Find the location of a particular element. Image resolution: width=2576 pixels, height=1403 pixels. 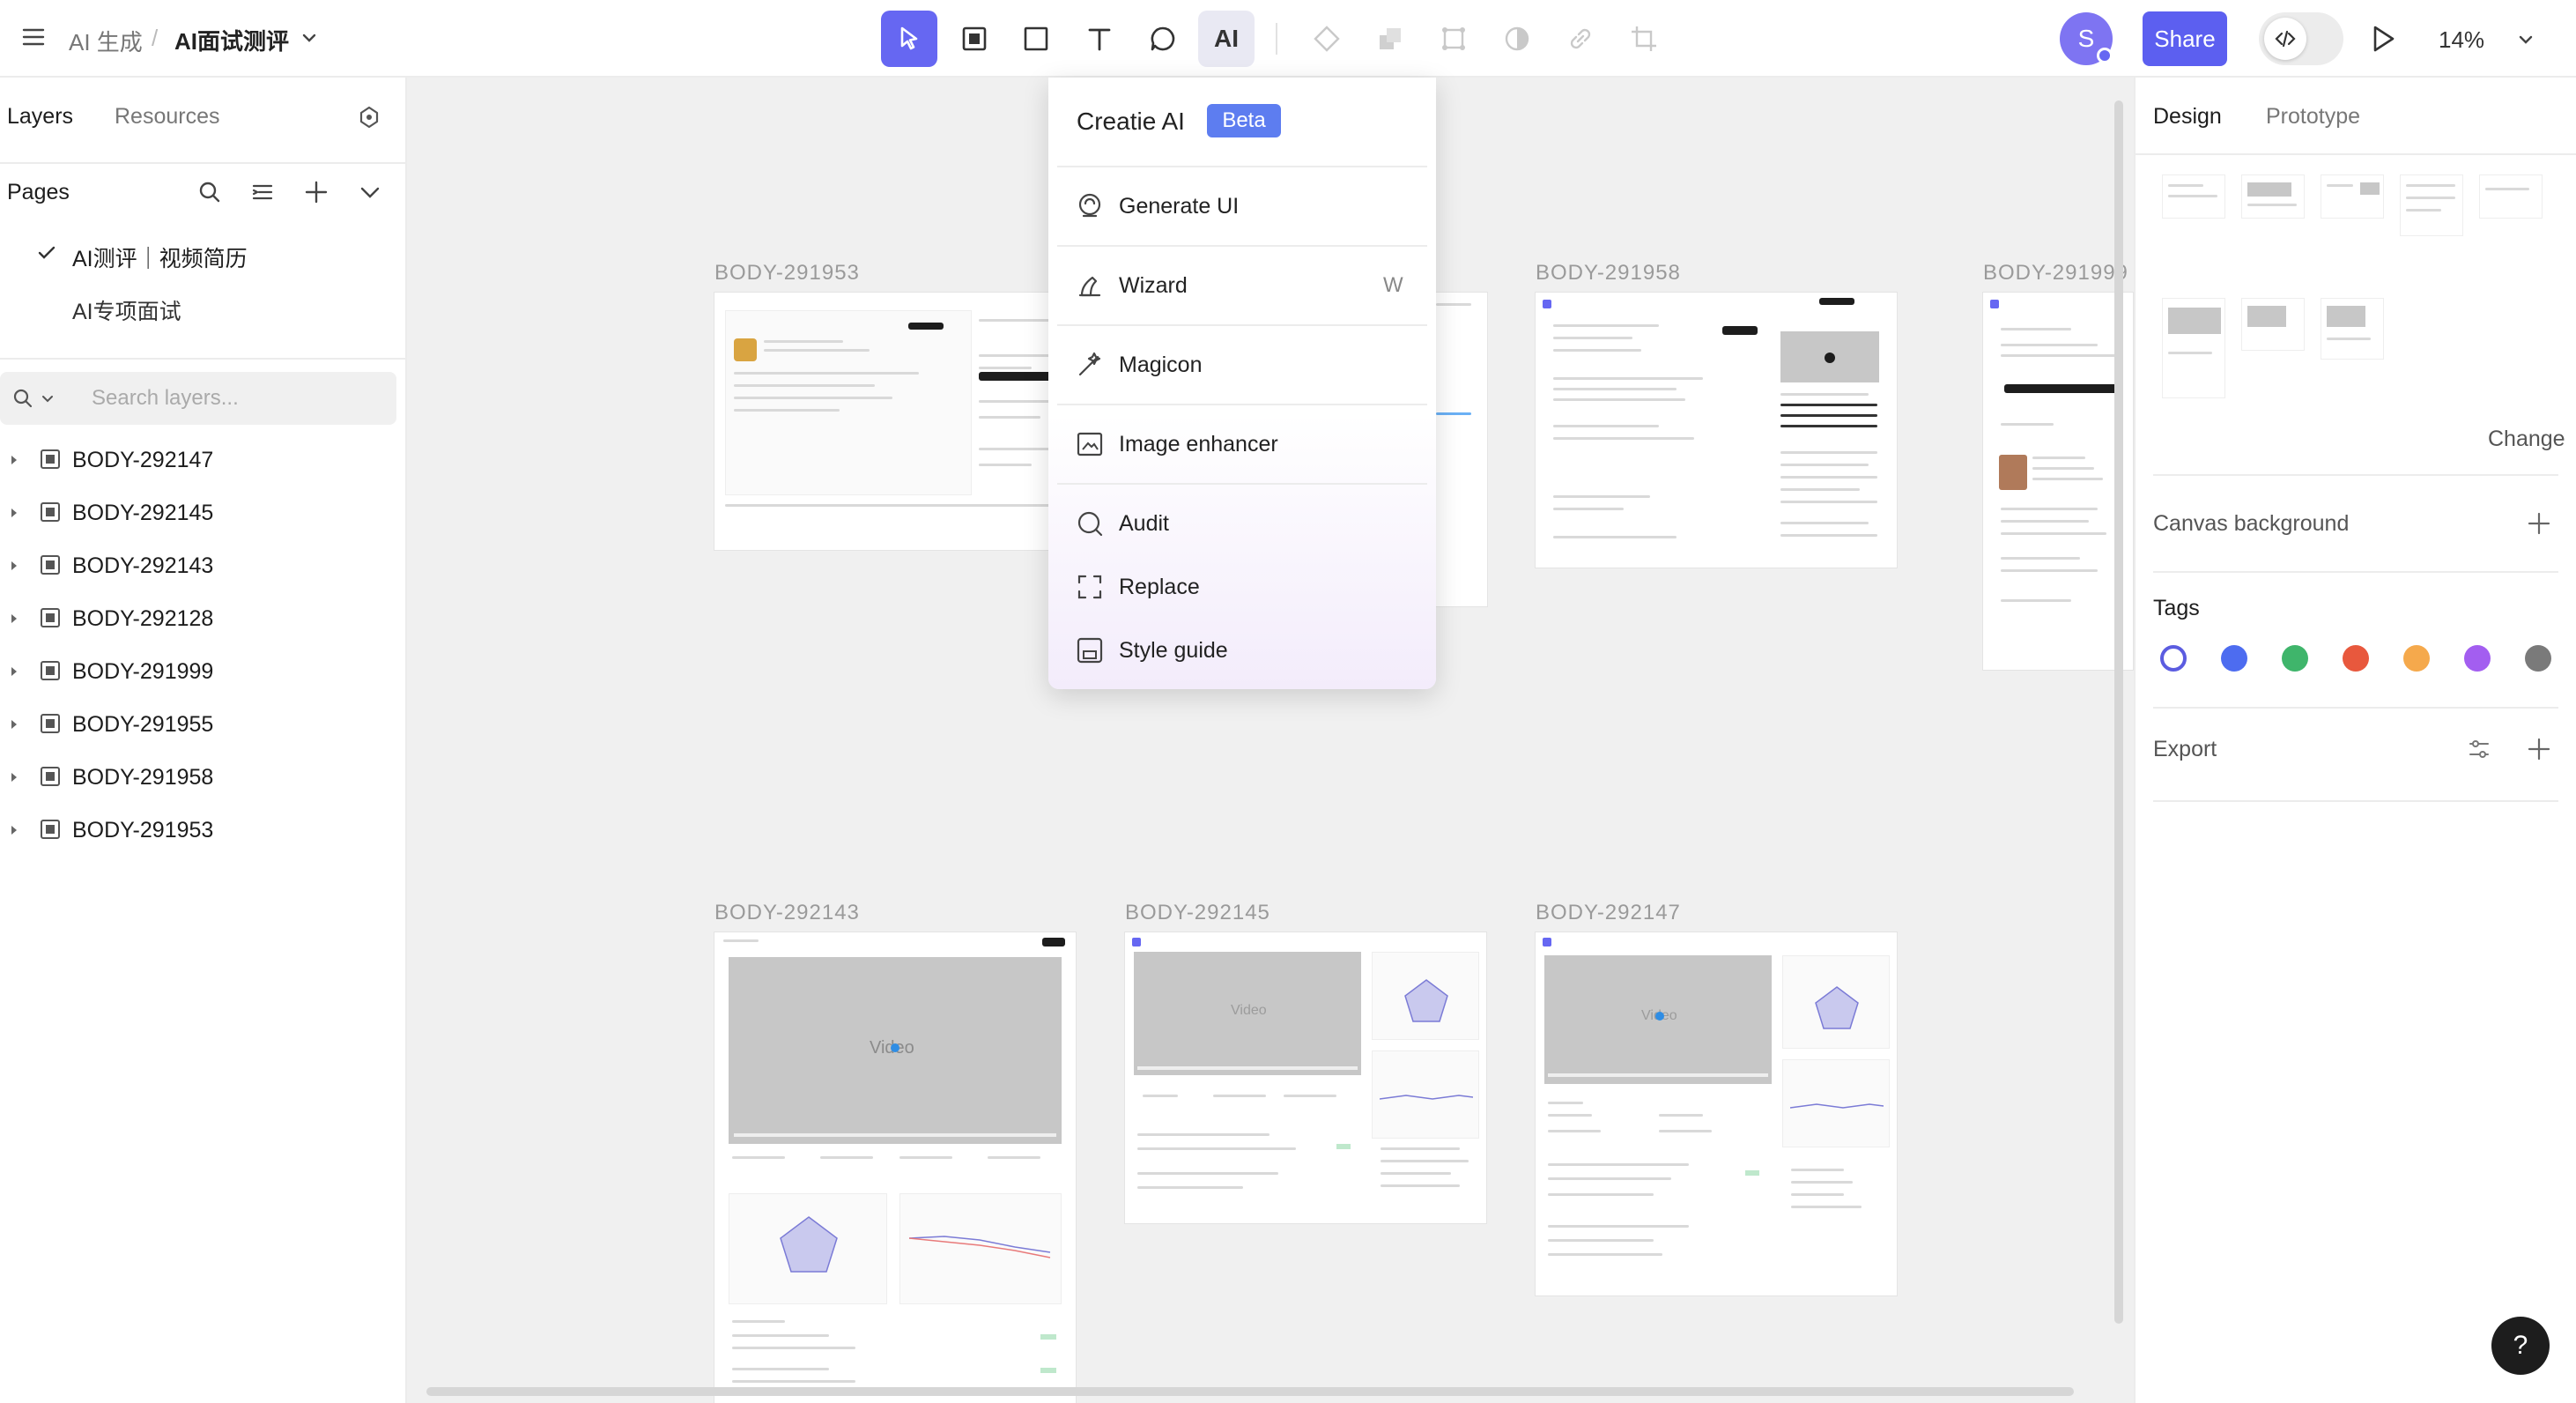

text-tool-button is located at coordinates (1099, 39).